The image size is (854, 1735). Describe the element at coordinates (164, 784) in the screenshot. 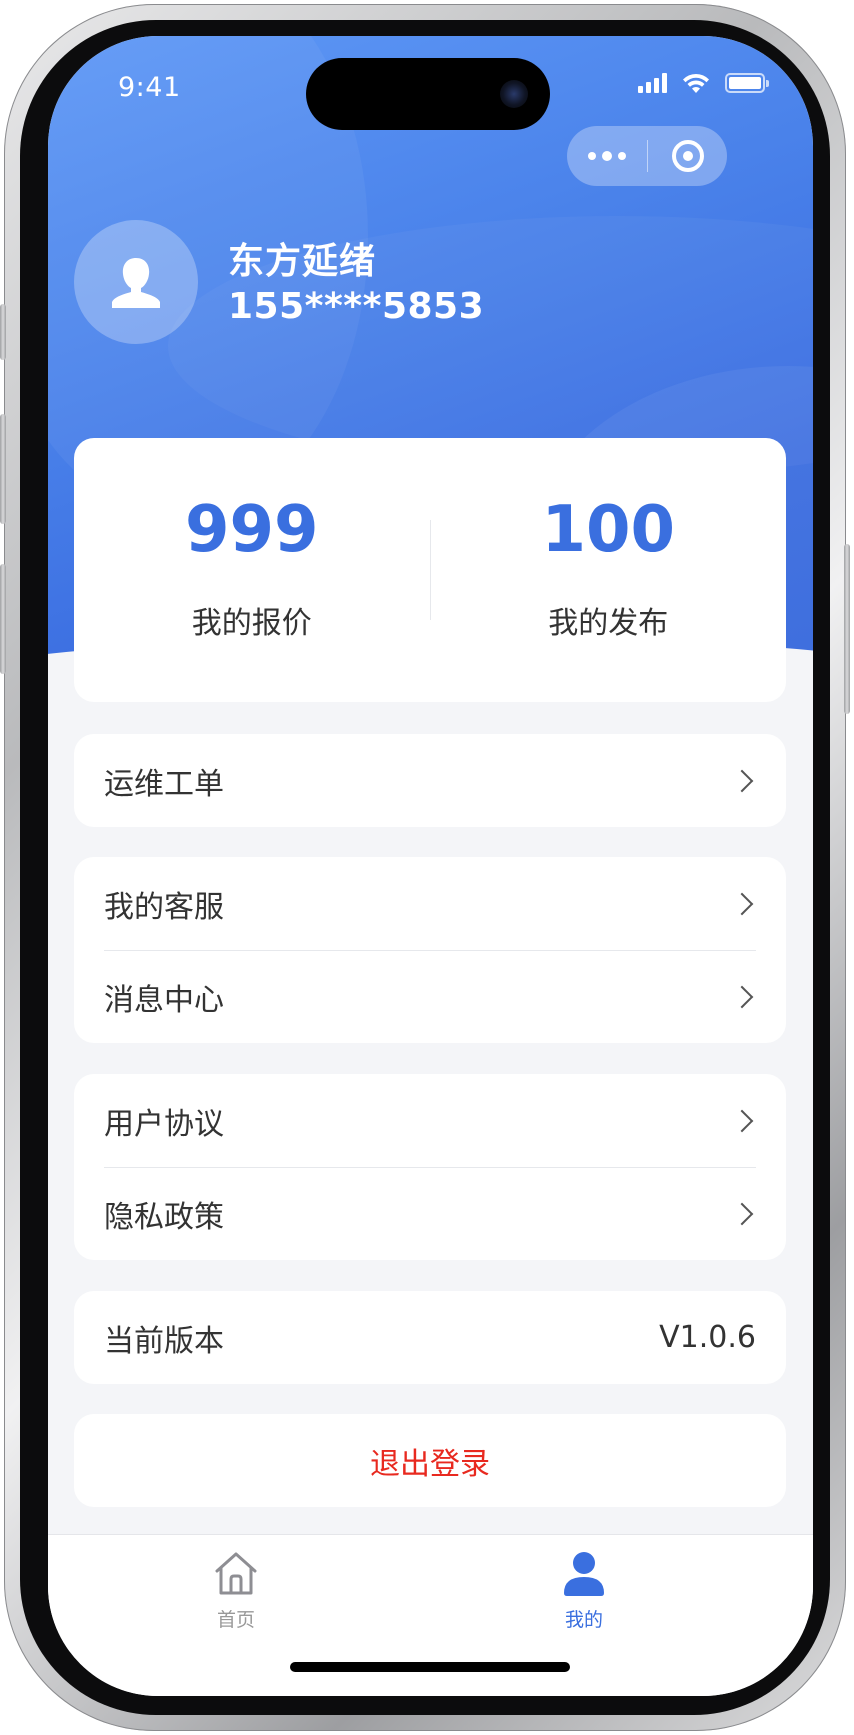

I see `menu-item-label: 运维工单` at that location.